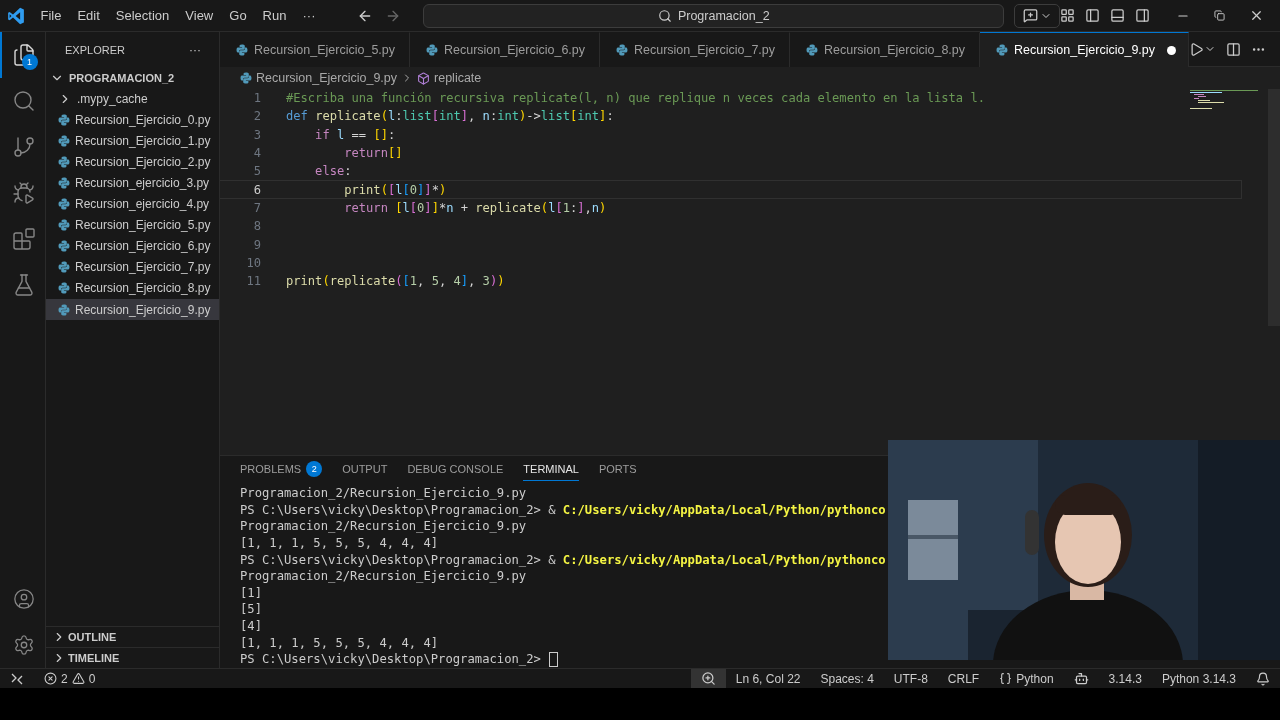 The height and width of the screenshot is (720, 1280). I want to click on app-logo-icon, so click(16, 15).